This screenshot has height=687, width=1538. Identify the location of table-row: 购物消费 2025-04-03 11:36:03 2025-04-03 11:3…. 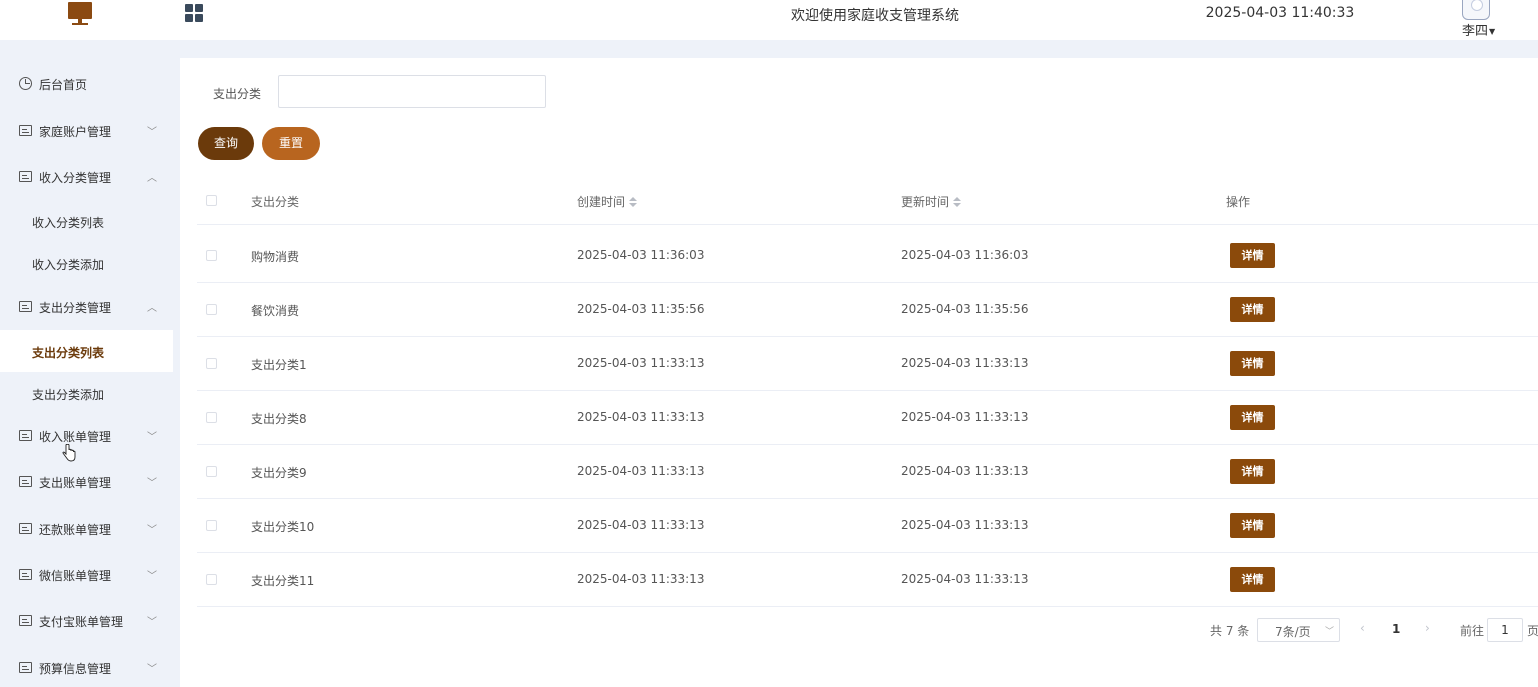
(867, 256).